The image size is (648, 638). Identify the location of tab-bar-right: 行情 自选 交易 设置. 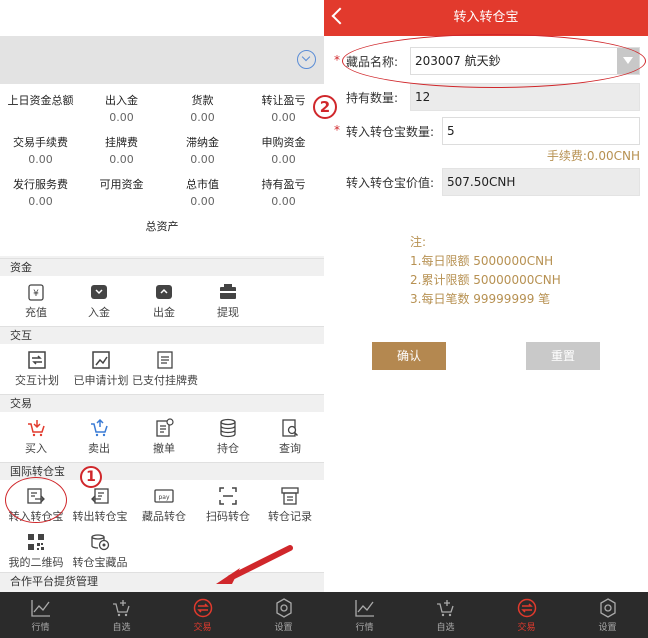
(486, 615).